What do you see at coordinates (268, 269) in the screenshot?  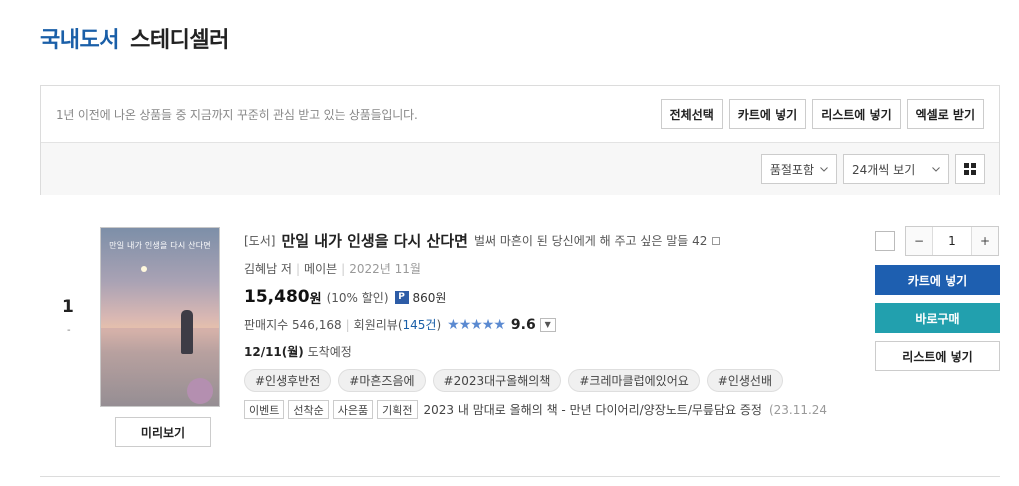 I see `author-link: 김혜남 저` at bounding box center [268, 269].